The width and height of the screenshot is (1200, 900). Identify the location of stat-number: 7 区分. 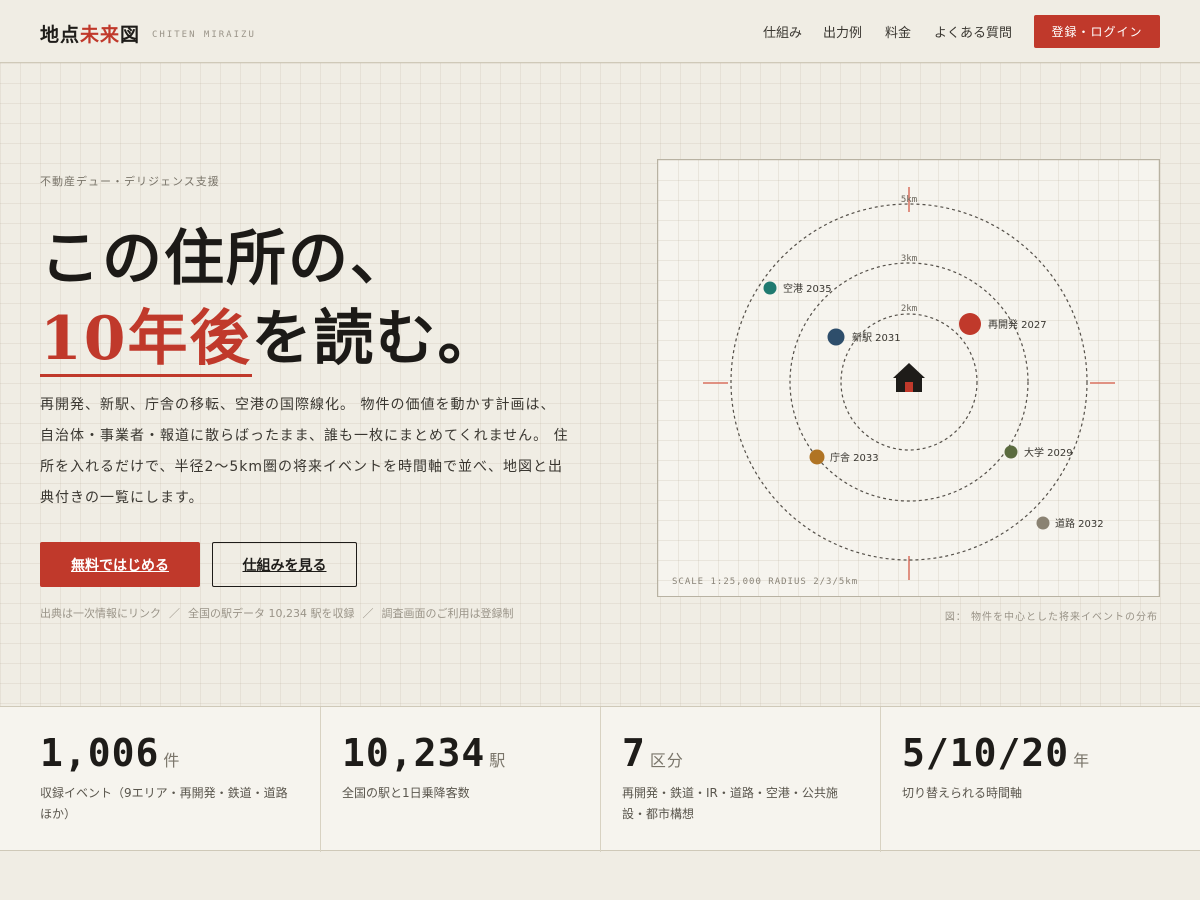
(741, 753).